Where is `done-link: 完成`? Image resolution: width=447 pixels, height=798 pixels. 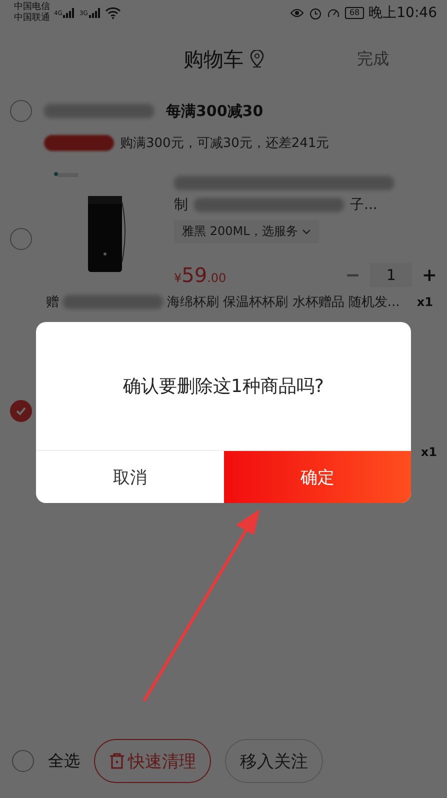
done-link: 完成 is located at coordinates (373, 59).